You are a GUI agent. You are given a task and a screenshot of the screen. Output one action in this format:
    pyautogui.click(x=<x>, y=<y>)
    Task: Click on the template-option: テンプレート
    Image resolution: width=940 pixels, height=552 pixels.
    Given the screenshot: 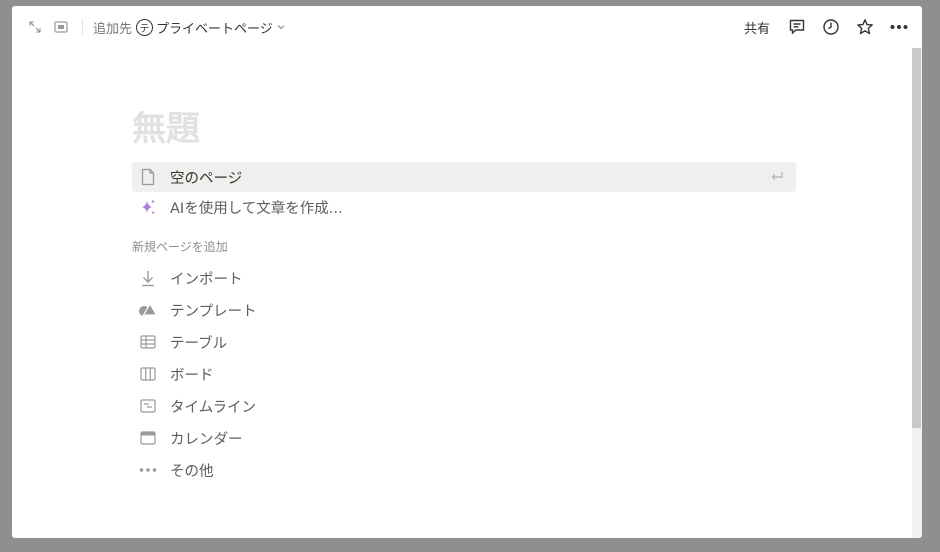 What is the action you would take?
    pyautogui.click(x=464, y=310)
    